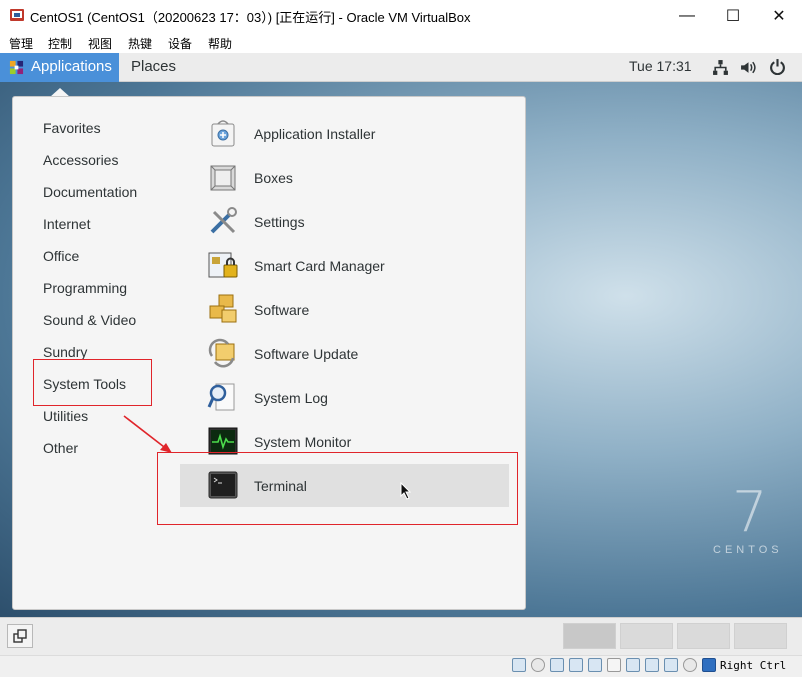  I want to click on power-icon, so click(777, 66).